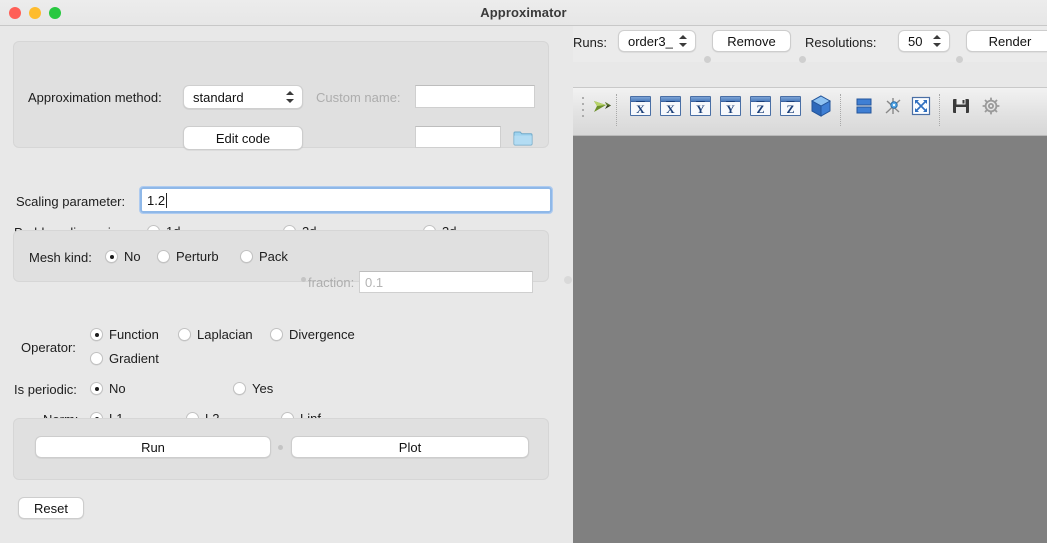 The image size is (1047, 543). Describe the element at coordinates (523, 138) in the screenshot. I see `folder-icon` at that location.